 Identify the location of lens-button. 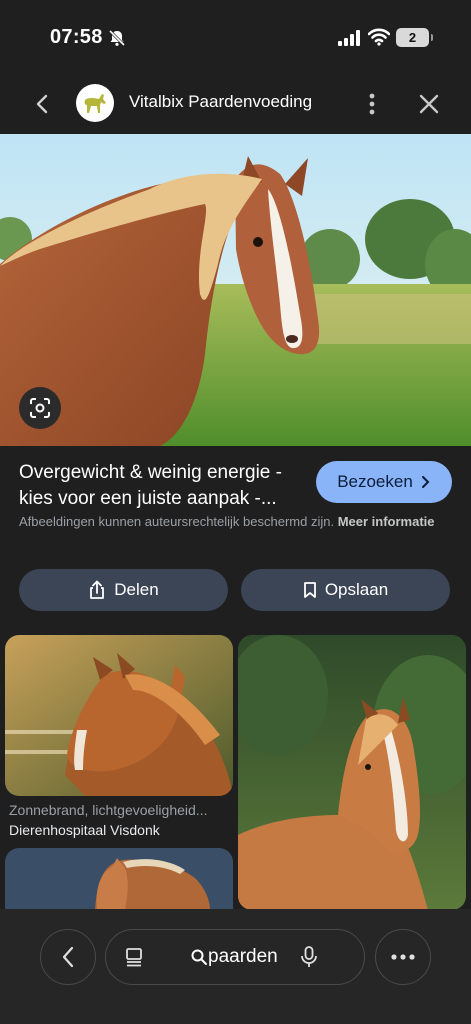
(40, 408).